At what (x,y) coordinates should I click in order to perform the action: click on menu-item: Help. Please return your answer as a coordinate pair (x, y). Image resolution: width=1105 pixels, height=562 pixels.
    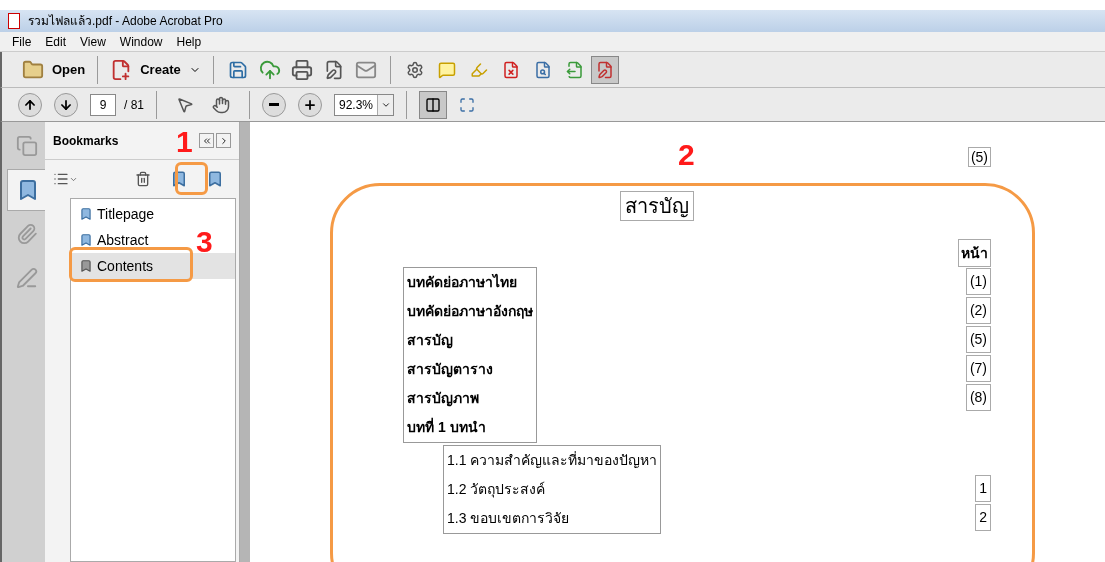
    Looking at the image, I should click on (189, 41).